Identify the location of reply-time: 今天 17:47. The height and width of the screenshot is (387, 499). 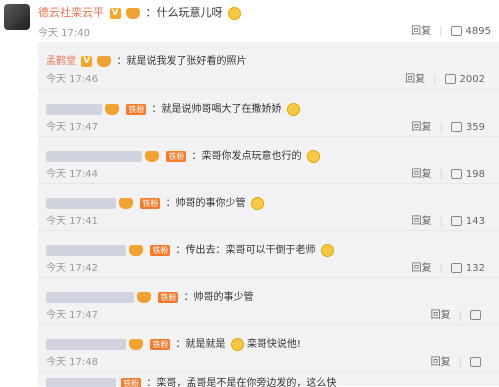
(72, 125).